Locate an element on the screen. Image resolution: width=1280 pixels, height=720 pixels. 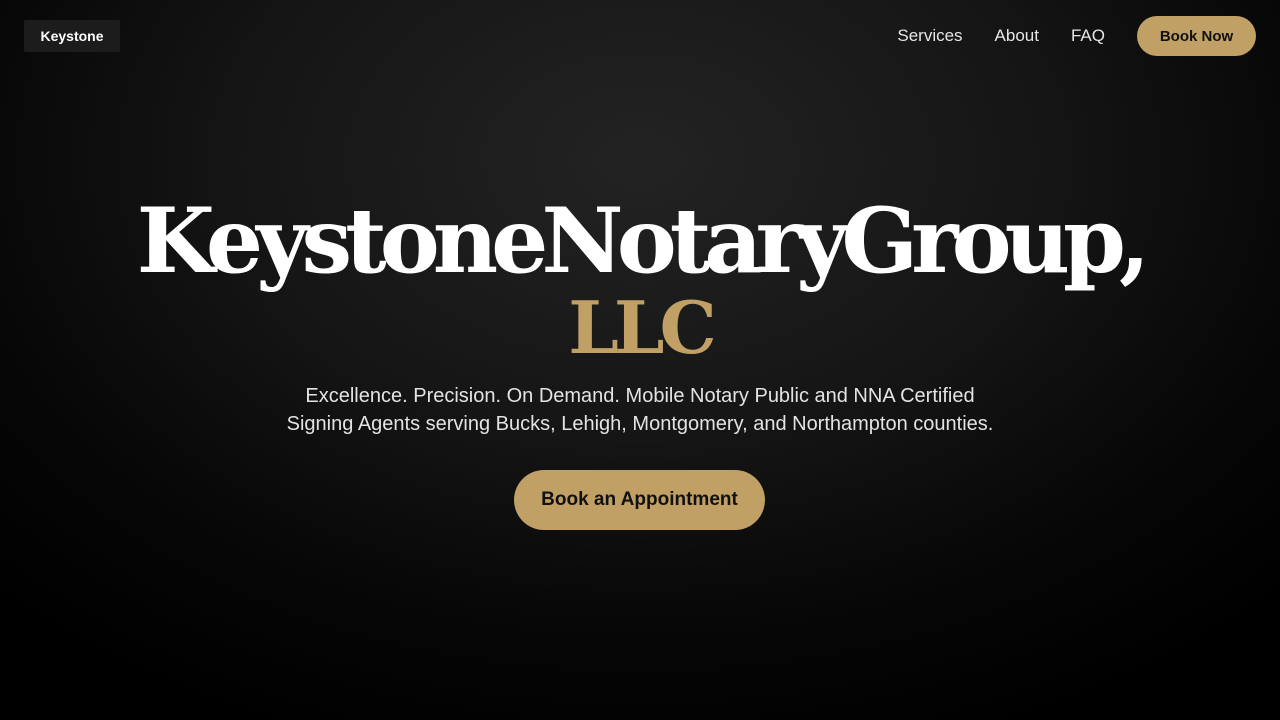
book-now-button: Book Now is located at coordinates (1196, 36).